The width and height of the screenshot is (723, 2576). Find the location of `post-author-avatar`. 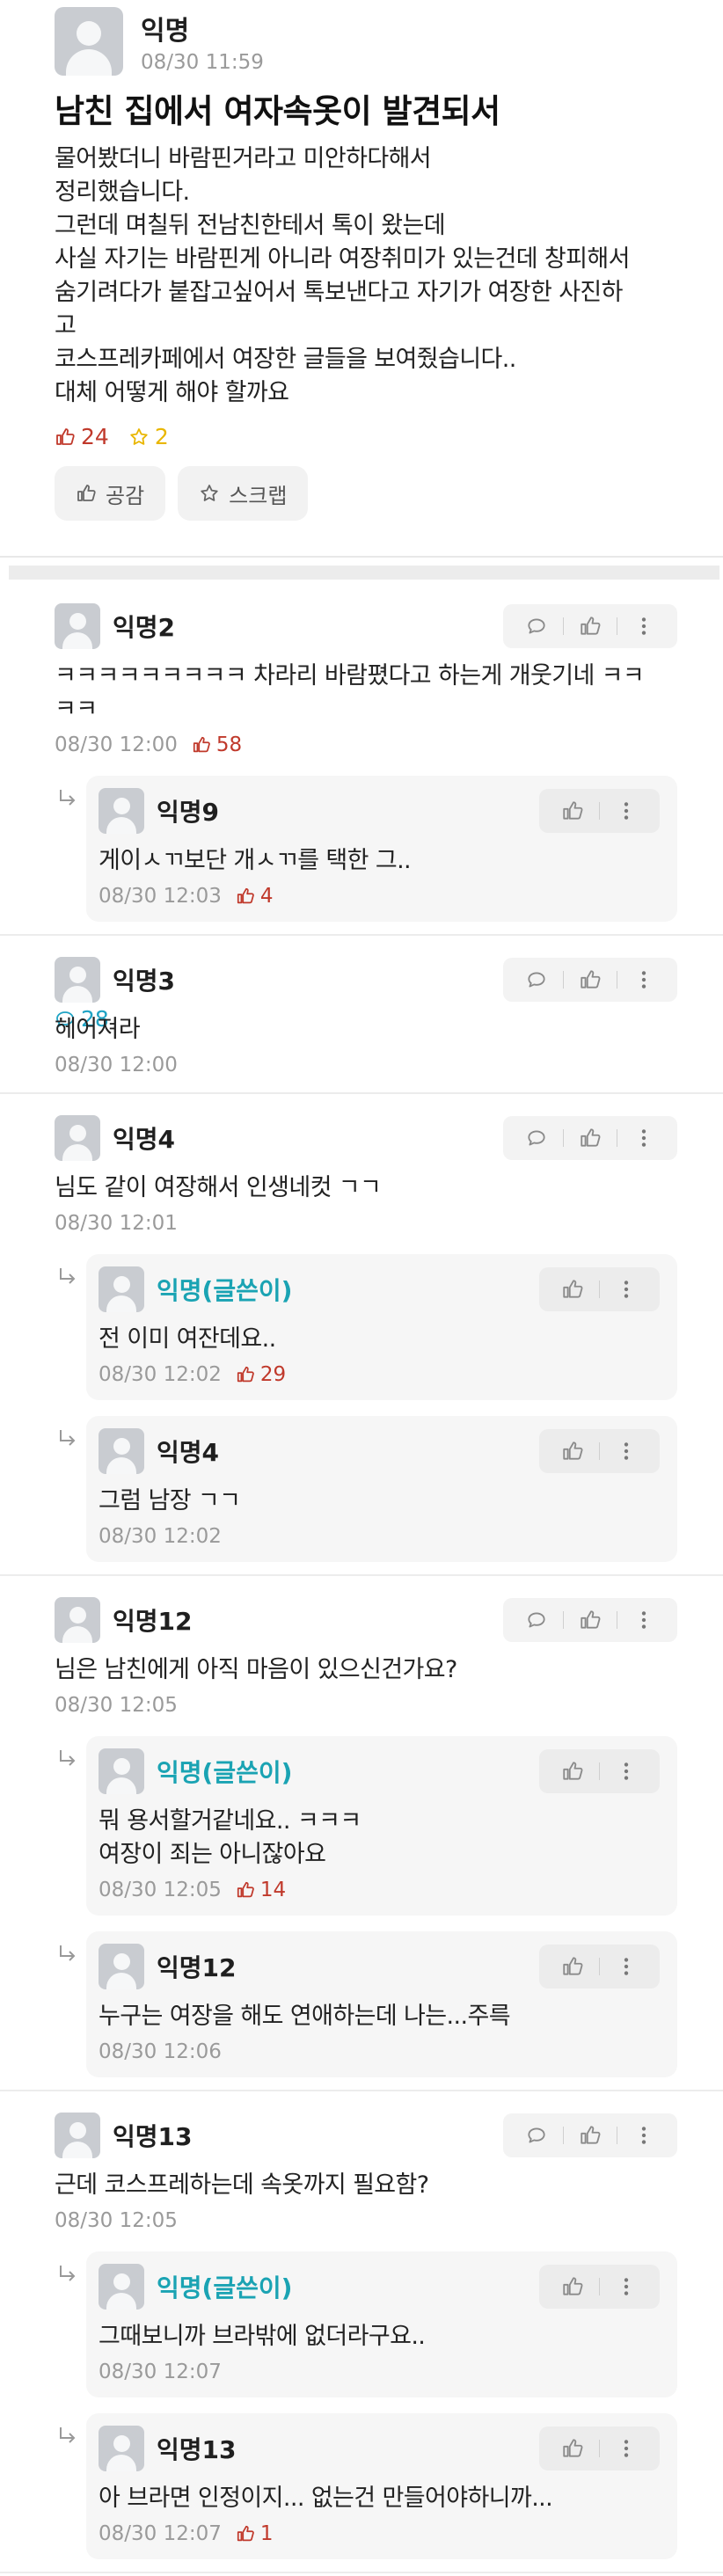

post-author-avatar is located at coordinates (89, 41).